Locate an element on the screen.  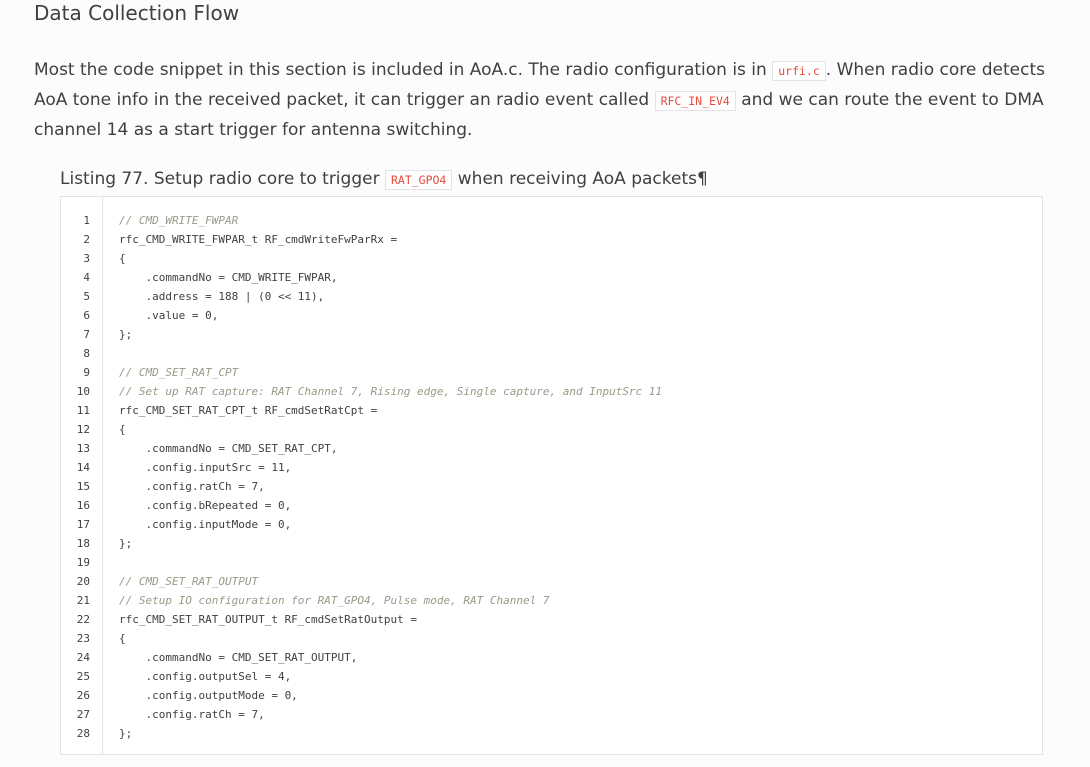
line-number: 2 is located at coordinates (86, 239).